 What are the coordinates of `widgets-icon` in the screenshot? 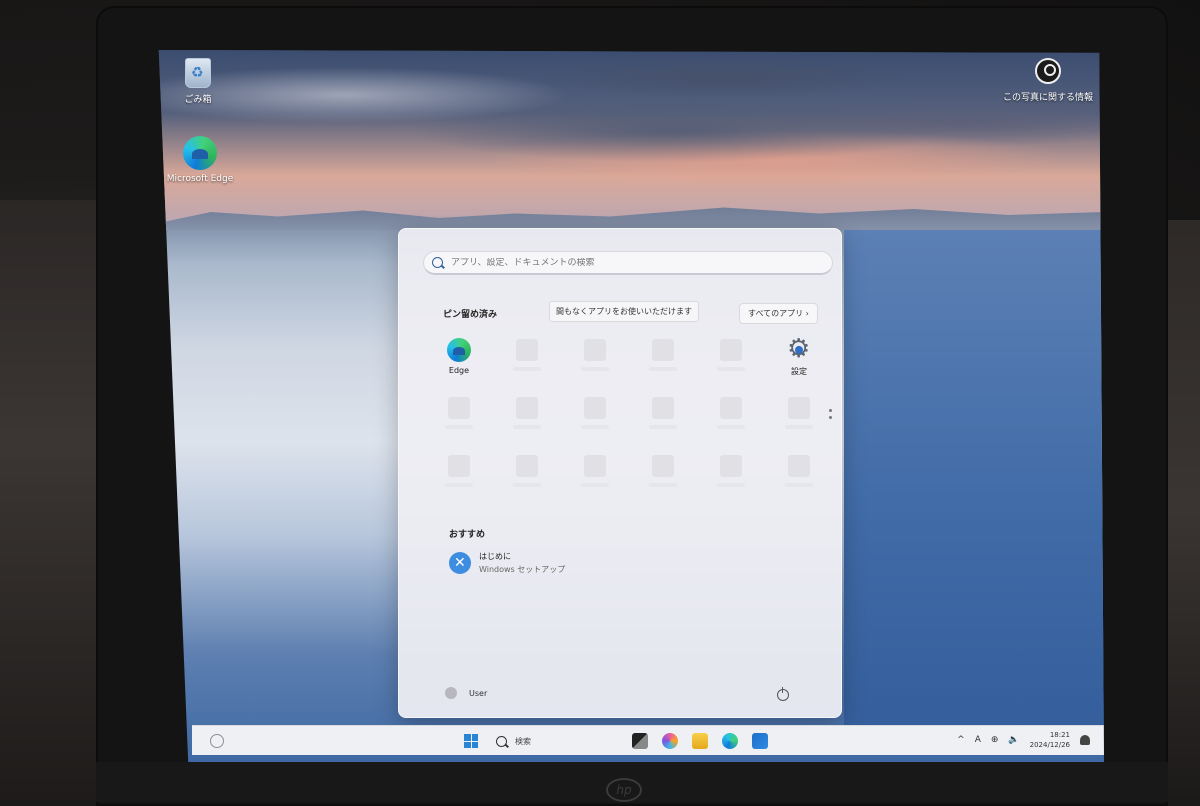 It's located at (217, 741).